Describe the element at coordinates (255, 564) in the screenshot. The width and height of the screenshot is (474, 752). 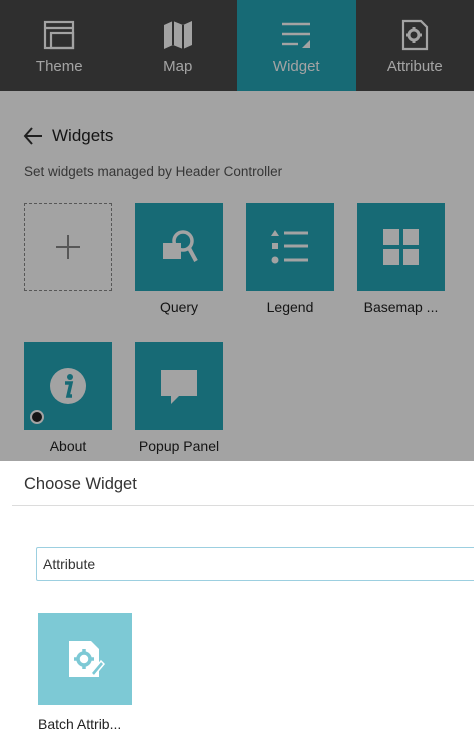
I see `widget-search-input` at that location.